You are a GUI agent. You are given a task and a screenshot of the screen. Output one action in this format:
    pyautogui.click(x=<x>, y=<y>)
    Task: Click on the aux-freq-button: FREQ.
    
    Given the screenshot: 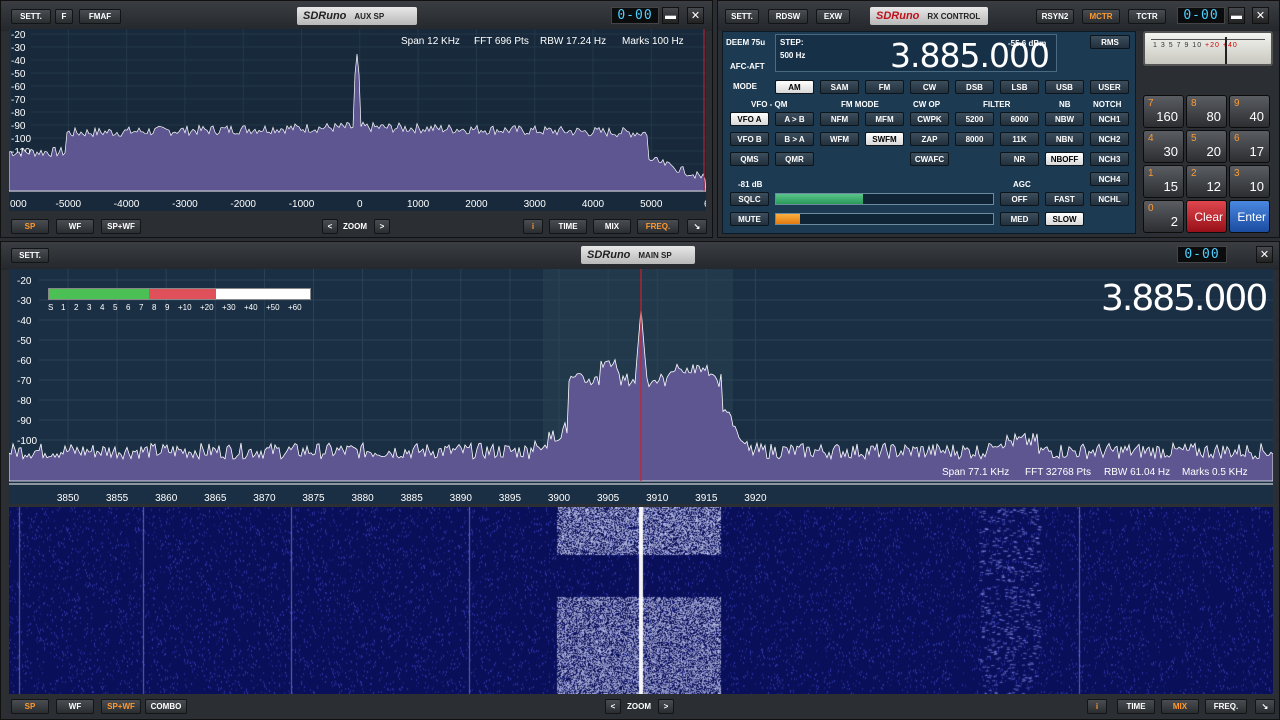 What is the action you would take?
    pyautogui.click(x=658, y=226)
    